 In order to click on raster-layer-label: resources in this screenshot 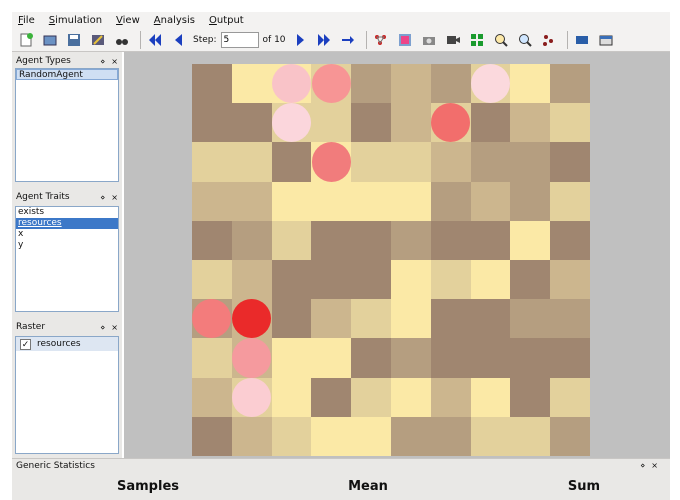, I will do `click(59, 344)`.